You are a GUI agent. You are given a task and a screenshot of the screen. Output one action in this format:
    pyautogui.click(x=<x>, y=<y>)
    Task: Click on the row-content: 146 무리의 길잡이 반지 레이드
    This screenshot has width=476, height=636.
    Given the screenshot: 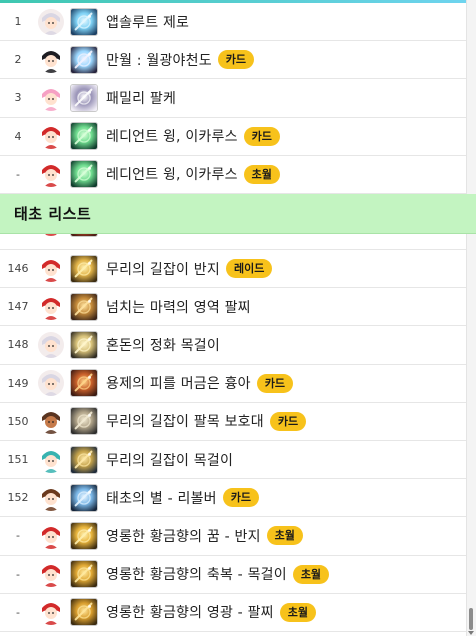 What is the action you would take?
    pyautogui.click(x=233, y=268)
    